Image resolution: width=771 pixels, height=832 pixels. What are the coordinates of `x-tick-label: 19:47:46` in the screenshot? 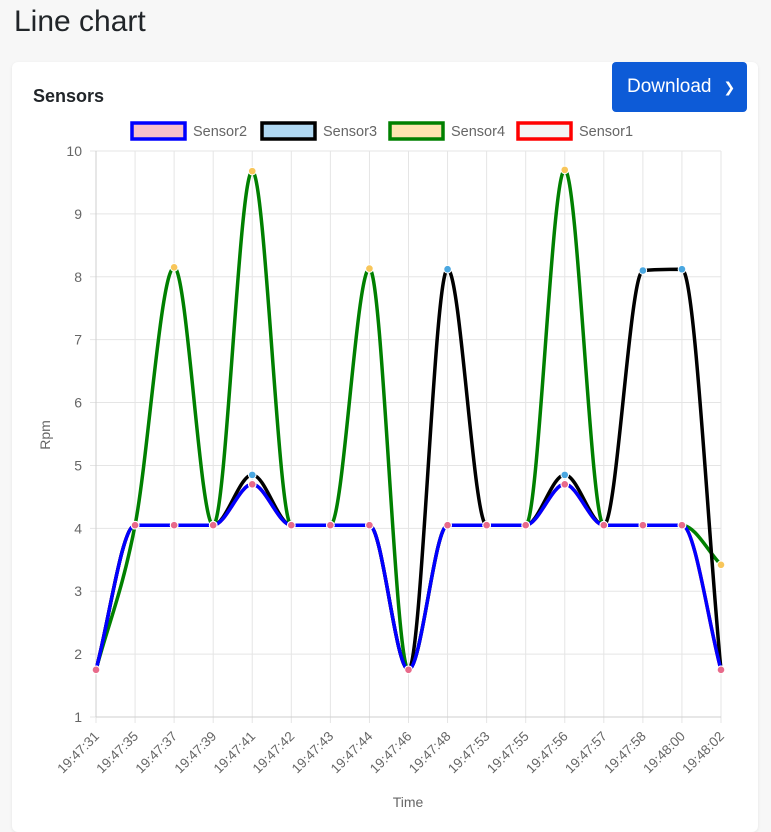 It's located at (391, 753).